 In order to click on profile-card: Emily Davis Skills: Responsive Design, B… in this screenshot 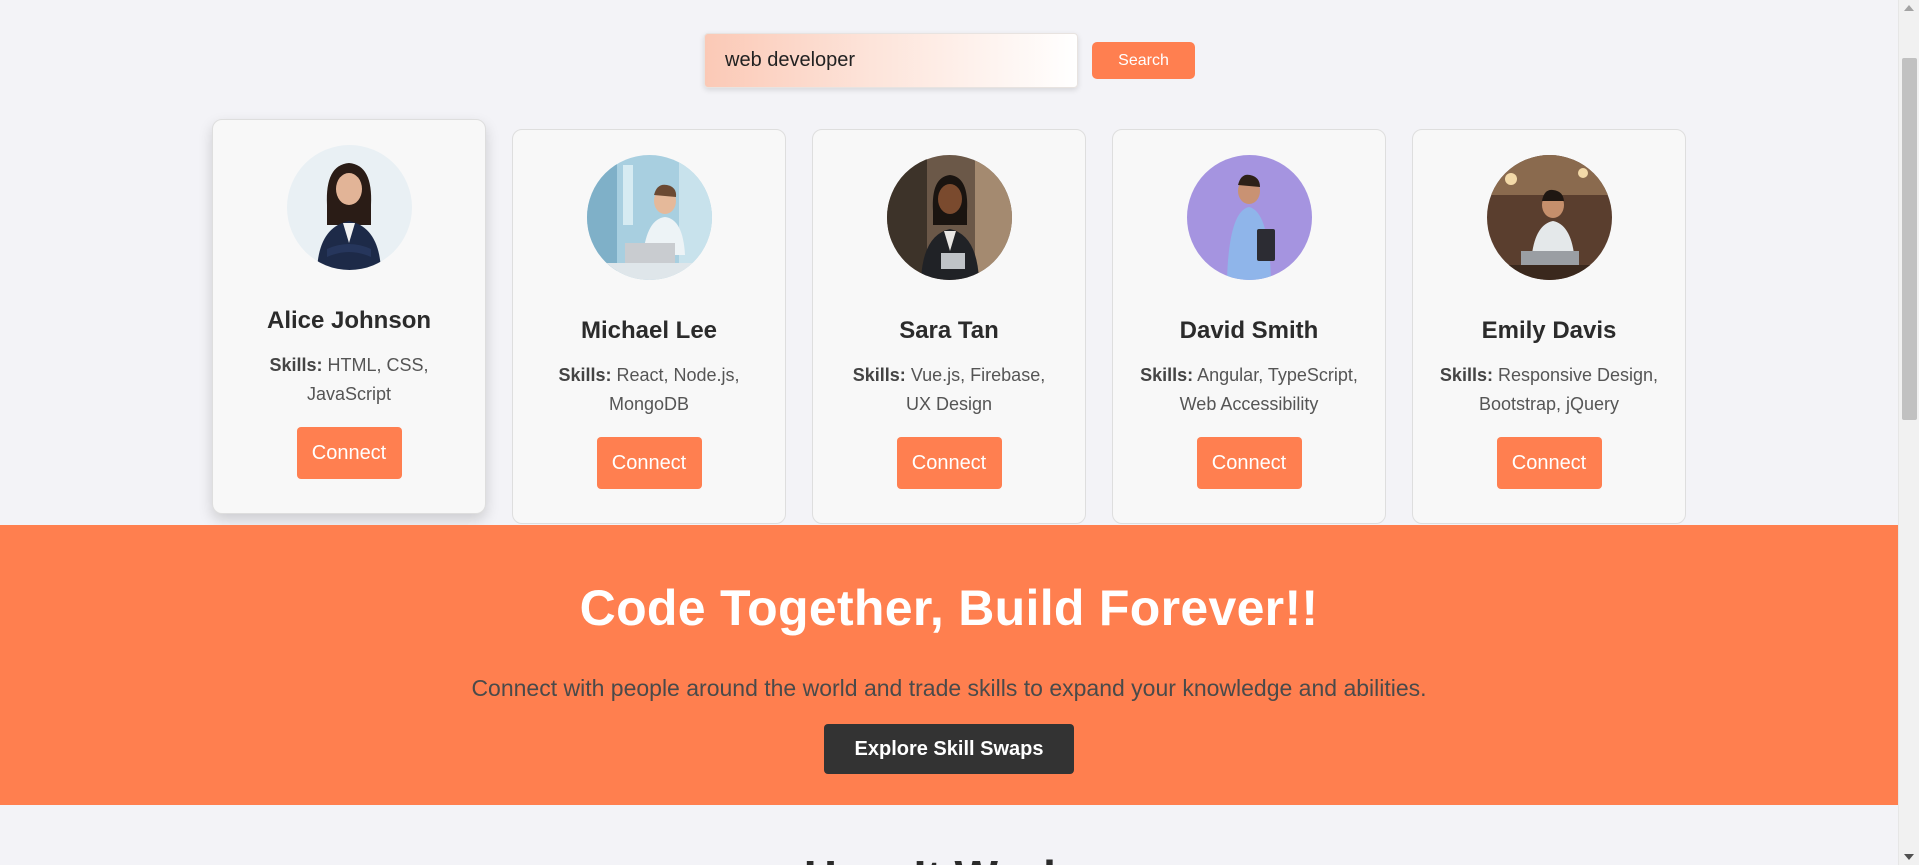, I will do `click(1549, 326)`.